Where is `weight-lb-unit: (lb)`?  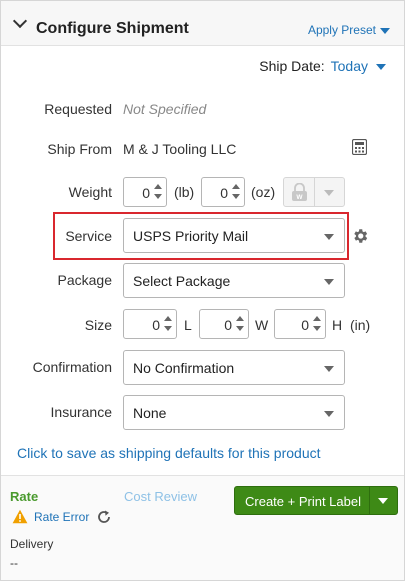
weight-lb-unit: (lb) is located at coordinates (184, 192).